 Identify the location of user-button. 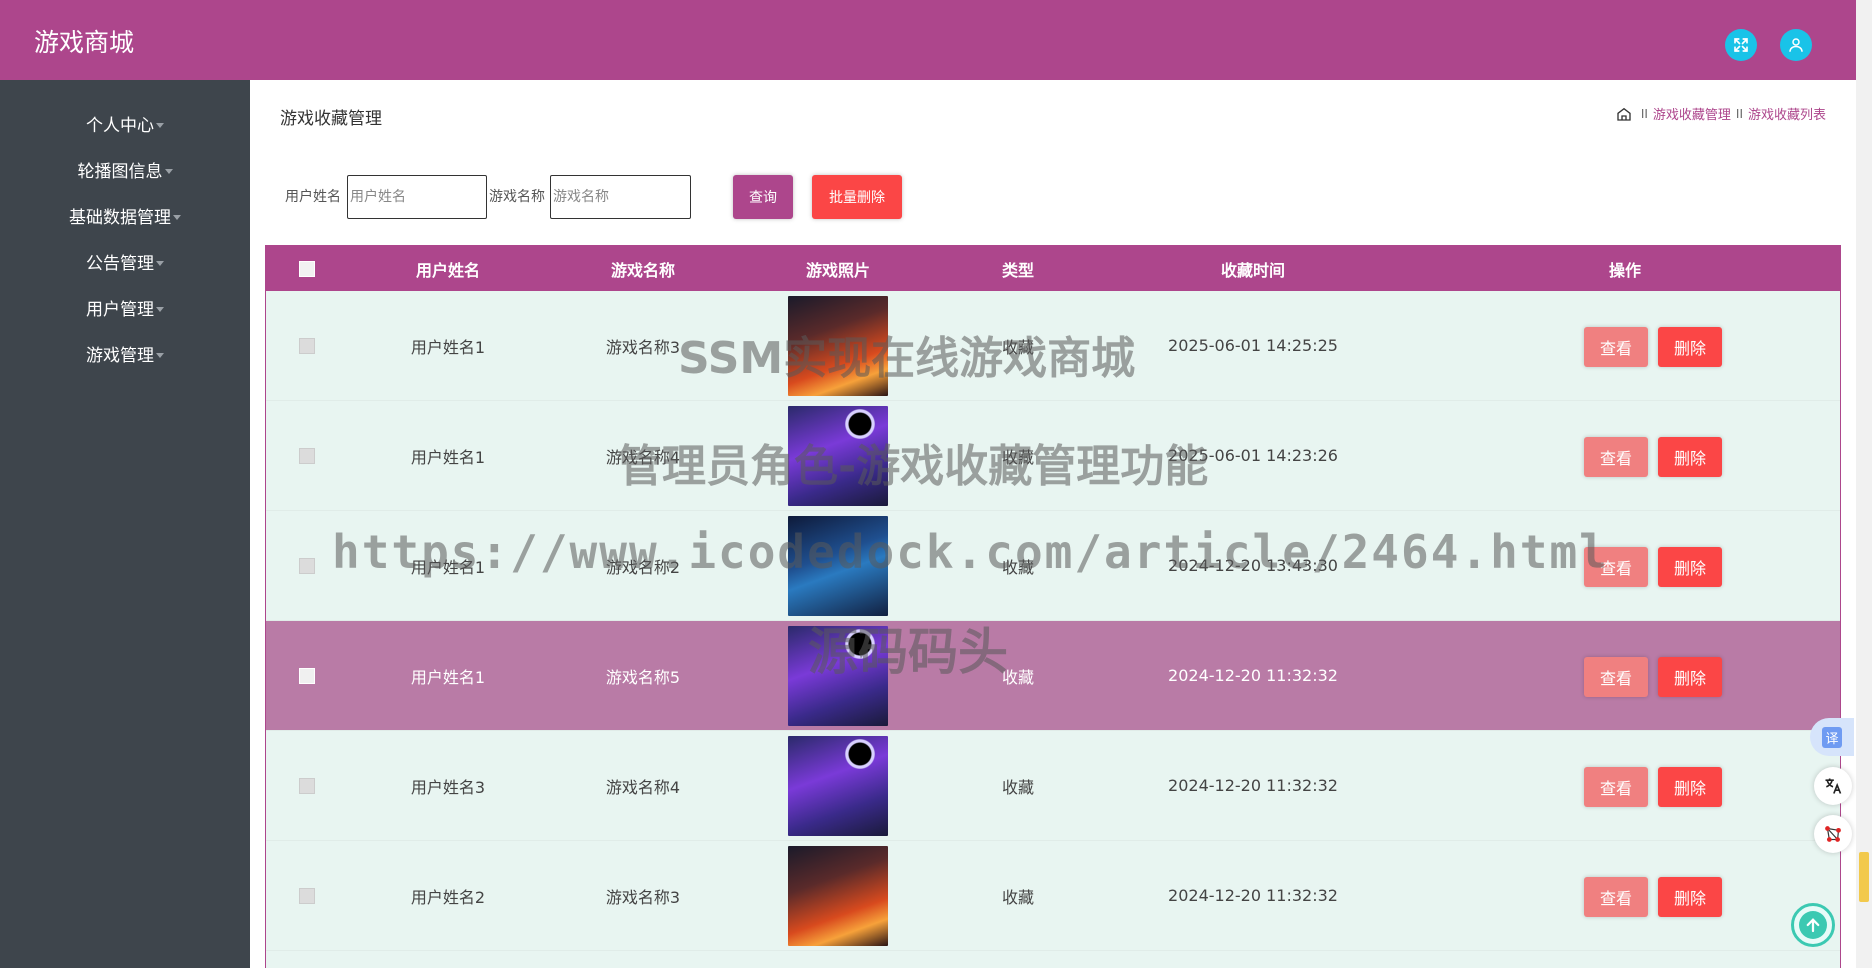
(1796, 45).